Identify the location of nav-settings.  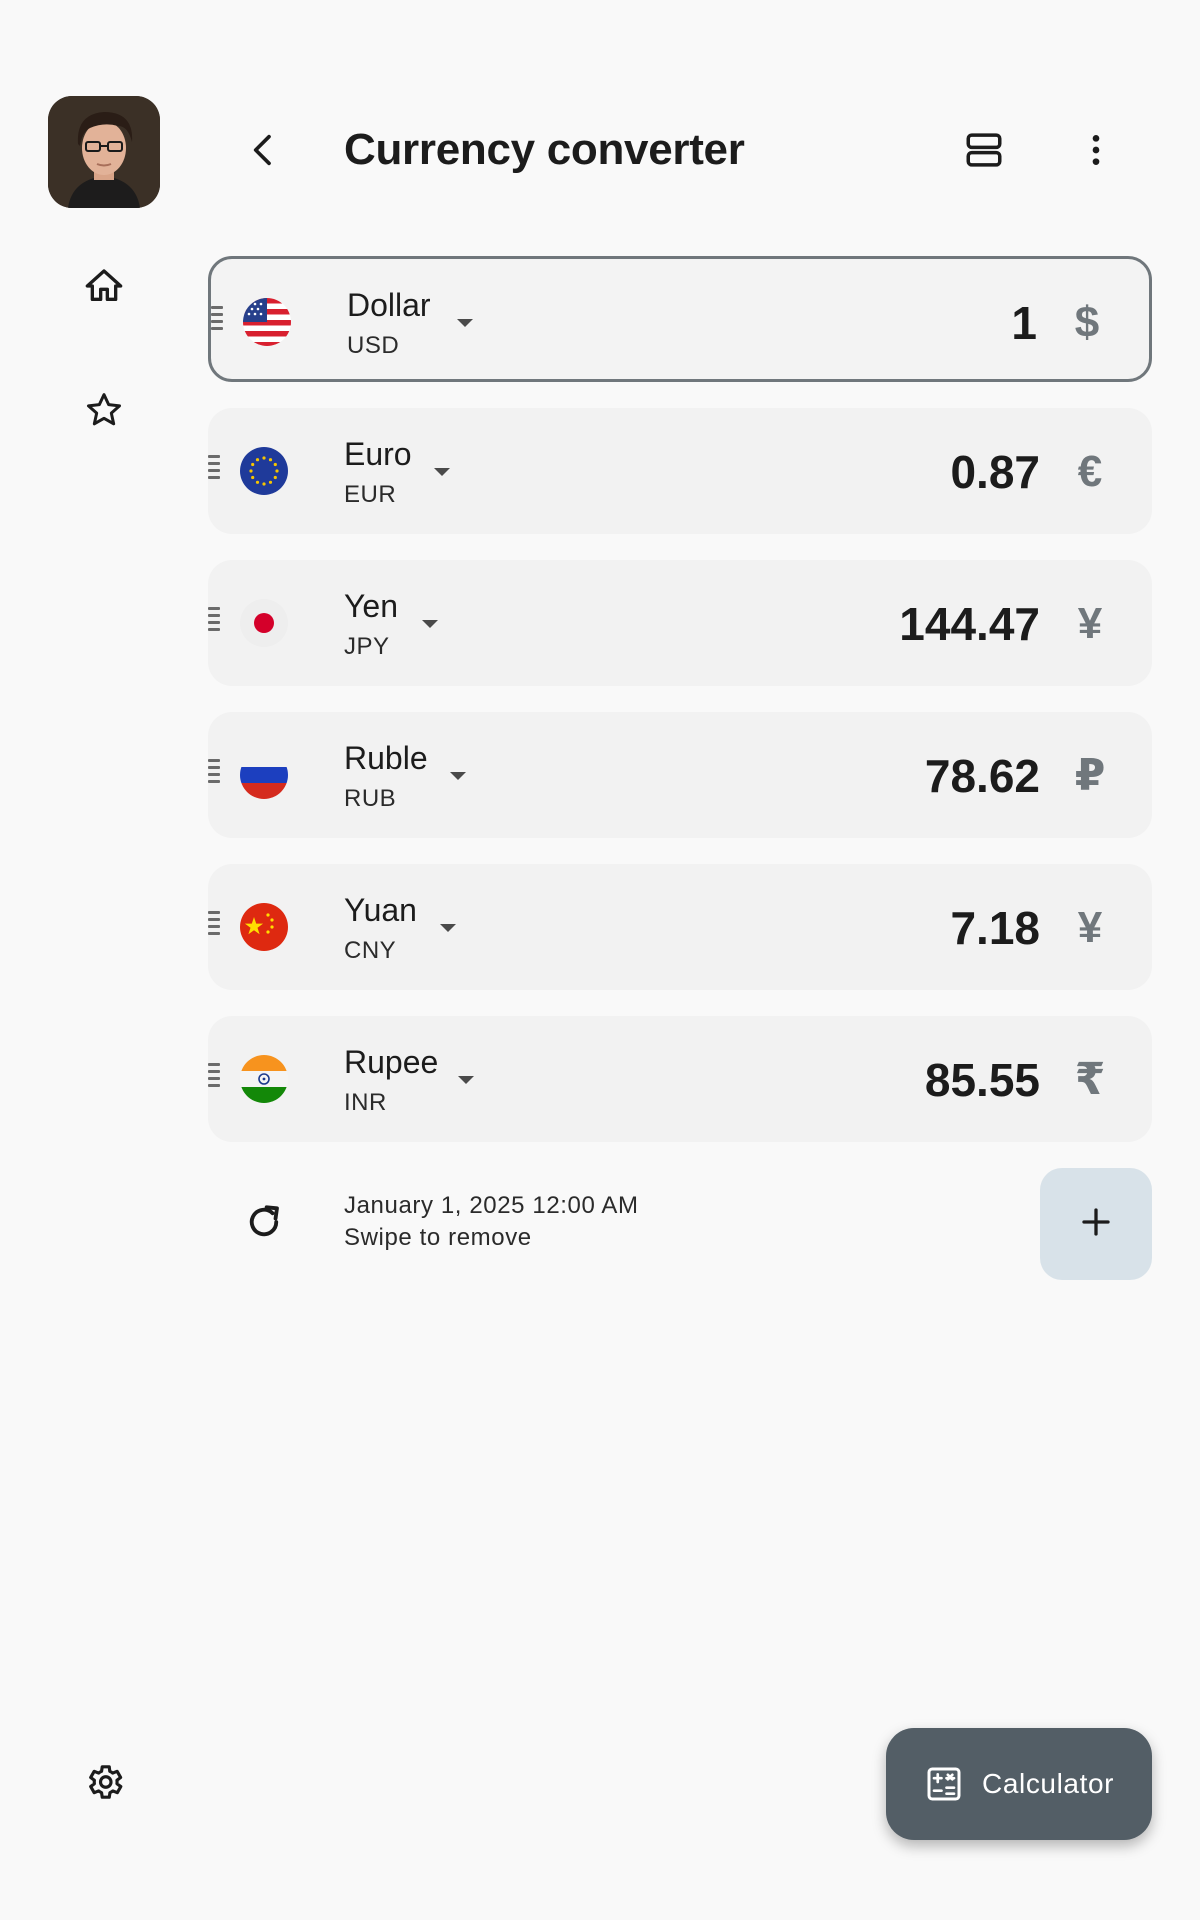
(104, 1784).